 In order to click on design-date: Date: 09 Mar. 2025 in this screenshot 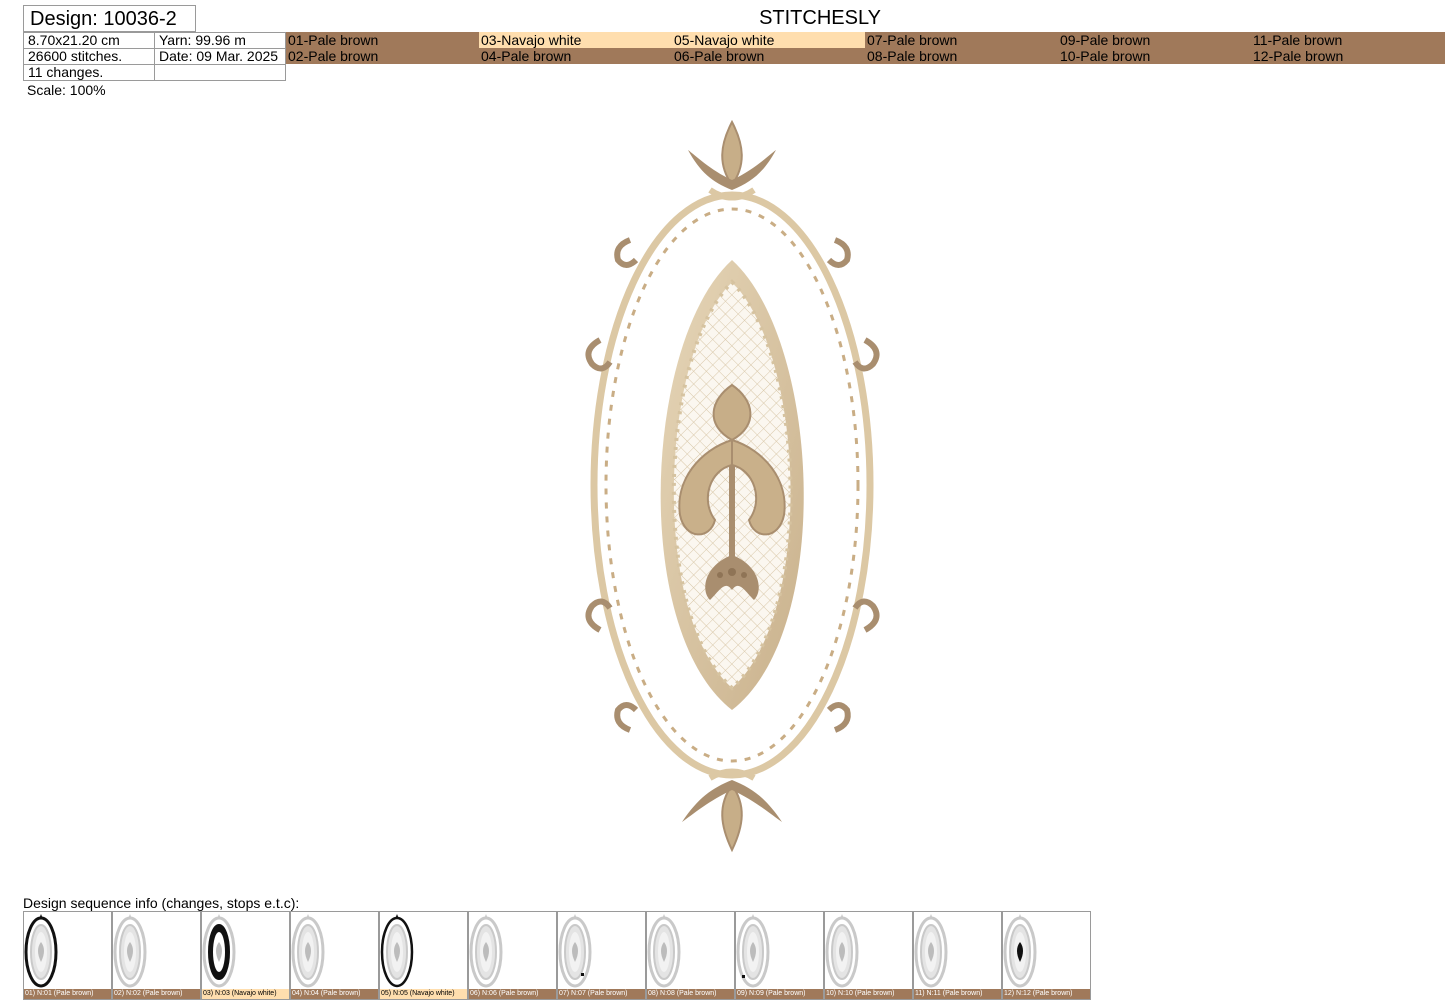, I will do `click(220, 56)`.